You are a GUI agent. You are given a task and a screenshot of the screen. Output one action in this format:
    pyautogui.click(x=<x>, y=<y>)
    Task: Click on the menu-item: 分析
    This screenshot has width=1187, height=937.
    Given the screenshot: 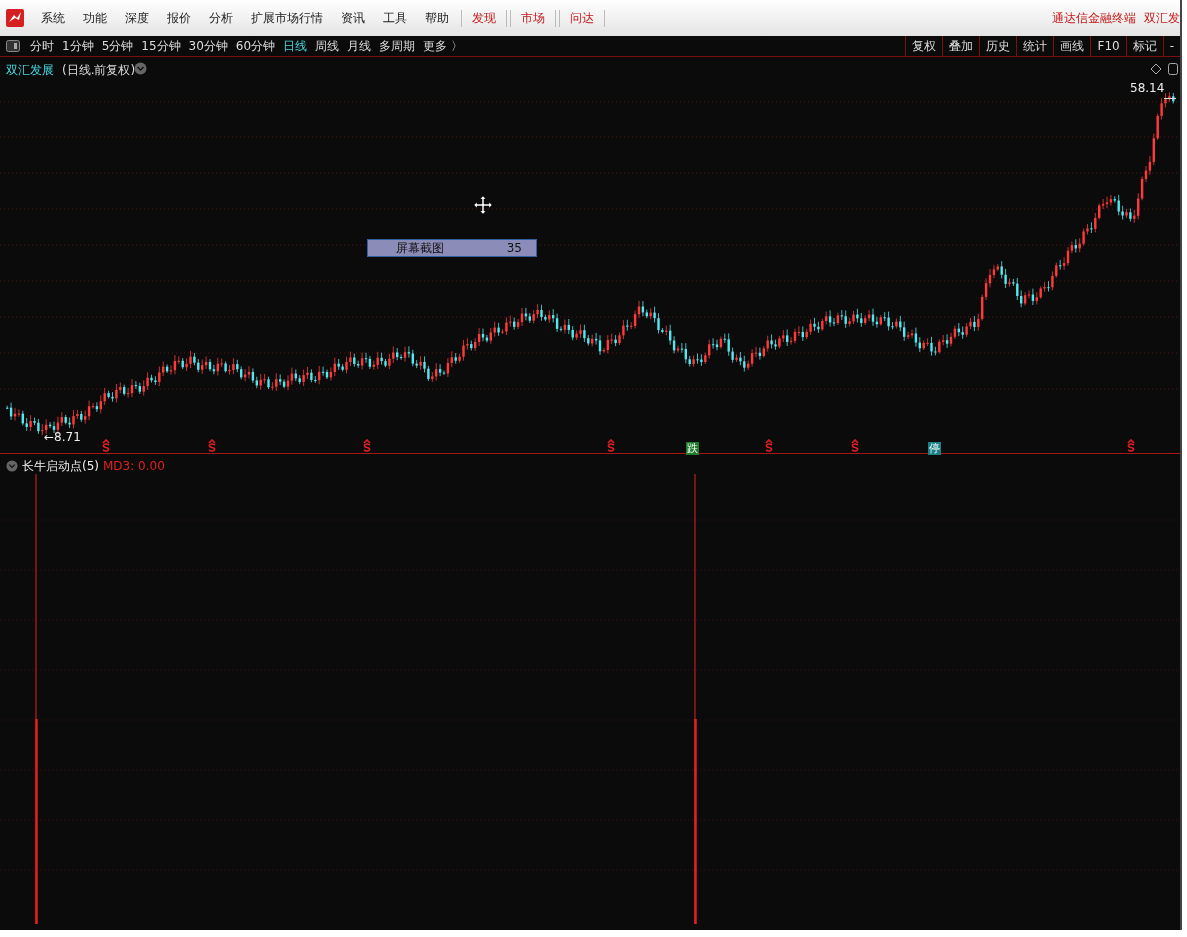 What is the action you would take?
    pyautogui.click(x=221, y=18)
    